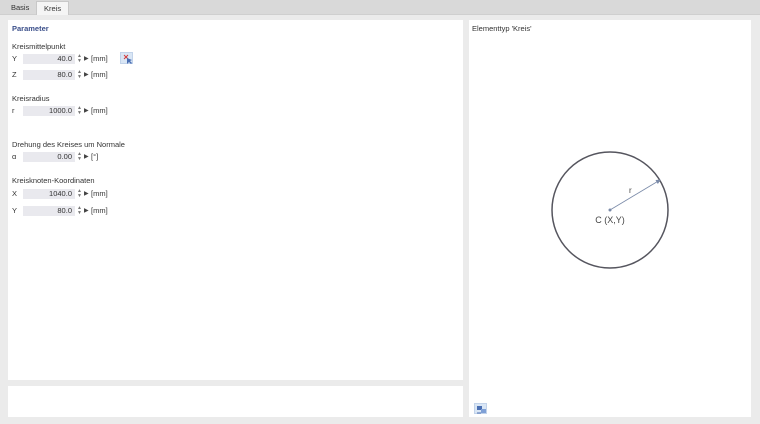  I want to click on node-x-unit: [mm], so click(99, 193).